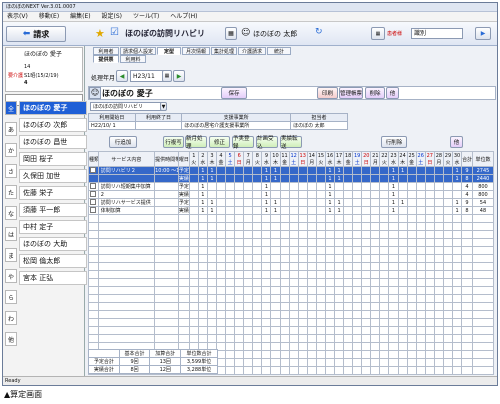 The image size is (500, 404). I want to click on menu-view: 表示(V), so click(17, 16).